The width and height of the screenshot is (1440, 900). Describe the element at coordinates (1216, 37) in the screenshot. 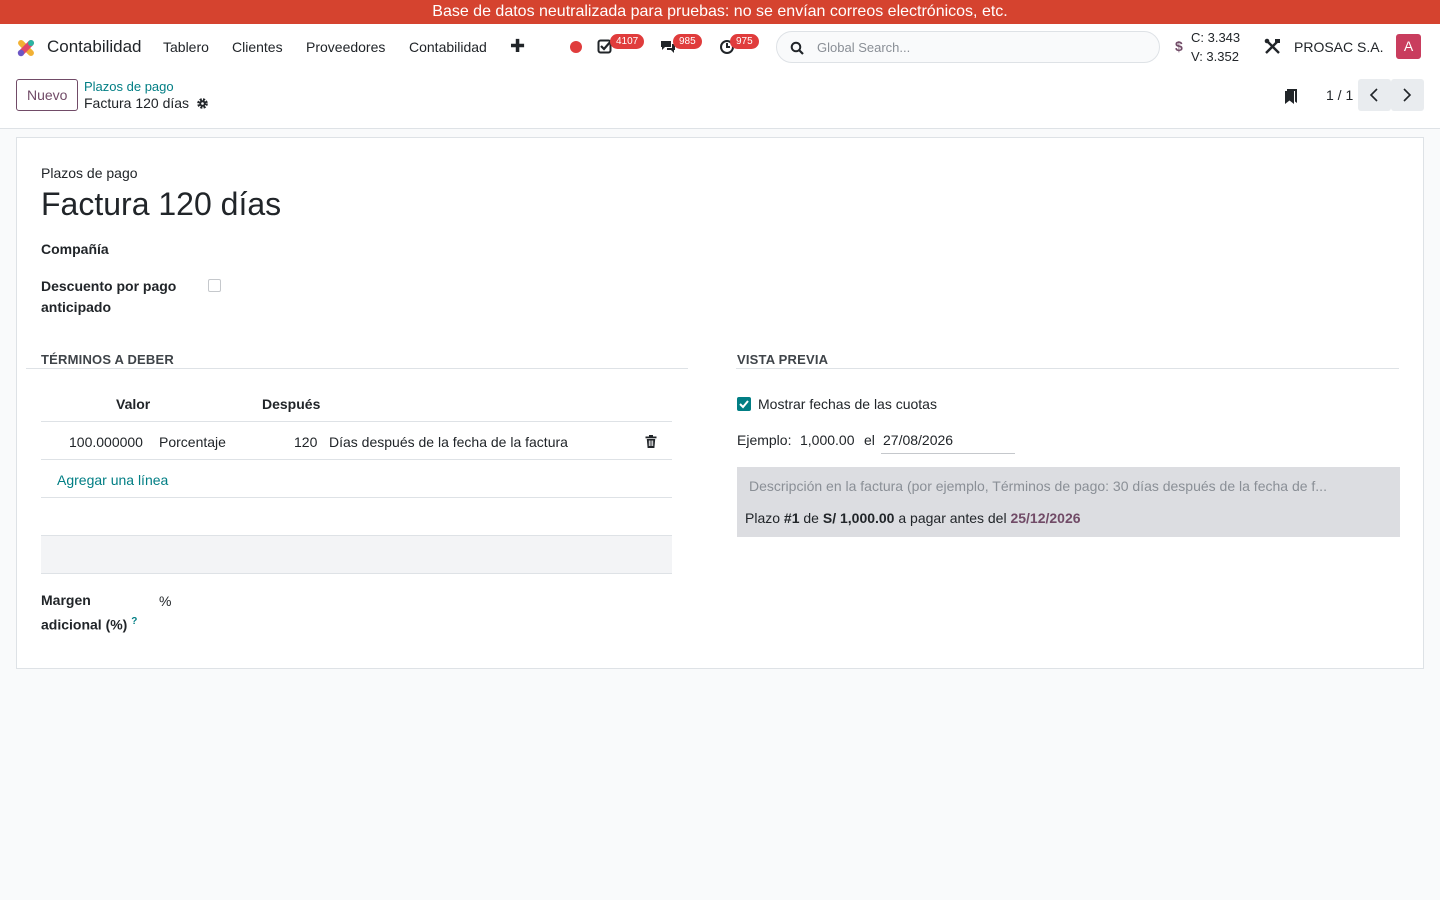

I see `rate-buy: C: 3.343` at that location.